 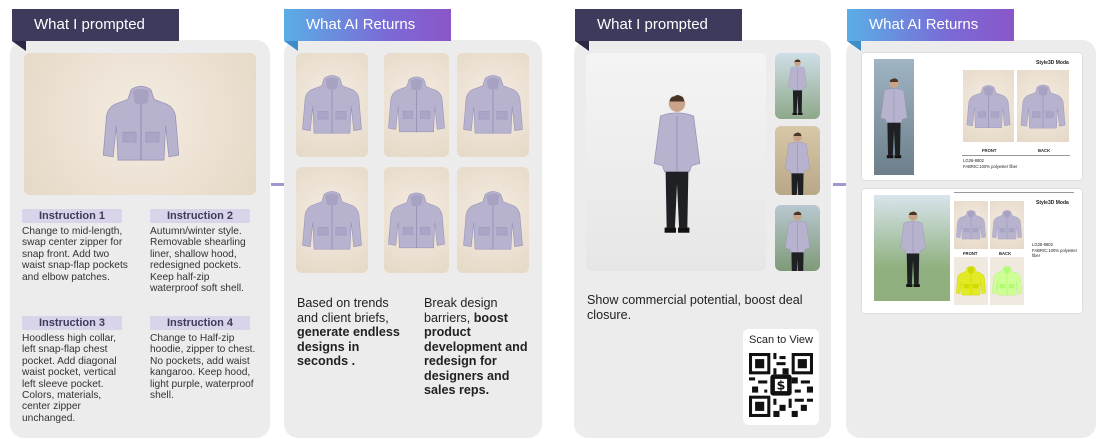 I want to click on sheet-1-back-image, so click(x=1043, y=106).